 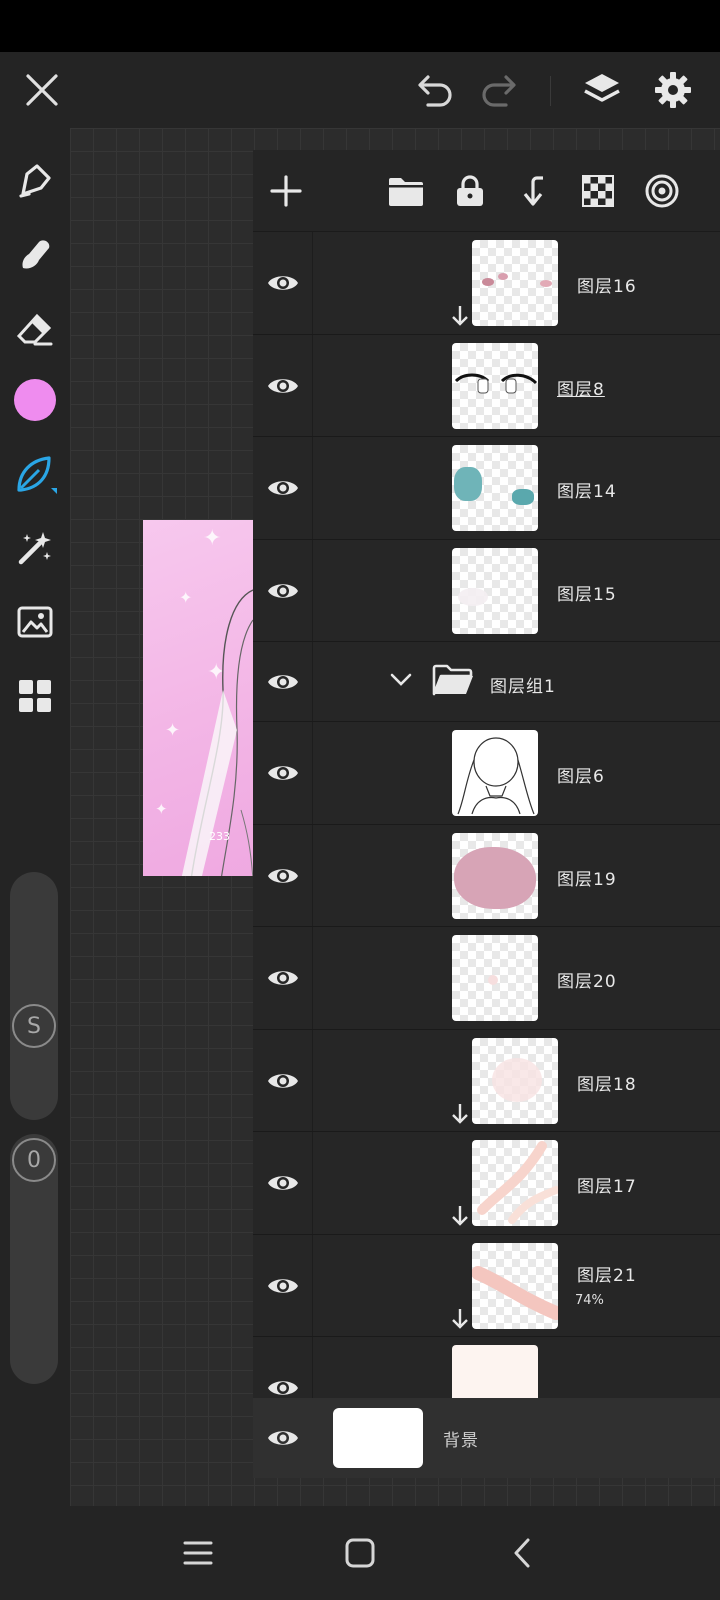 I want to click on layer-row: 图层15, so click(x=486, y=591).